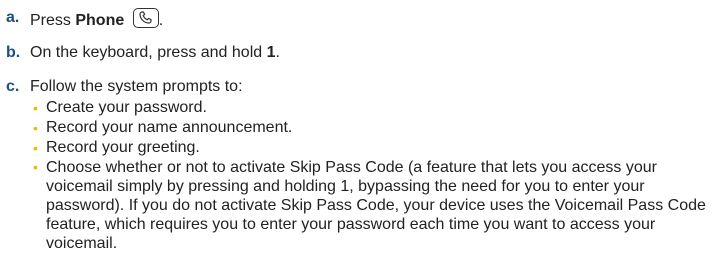 This screenshot has width=713, height=276. I want to click on list-item: • Record your greeting., so click(371, 148).